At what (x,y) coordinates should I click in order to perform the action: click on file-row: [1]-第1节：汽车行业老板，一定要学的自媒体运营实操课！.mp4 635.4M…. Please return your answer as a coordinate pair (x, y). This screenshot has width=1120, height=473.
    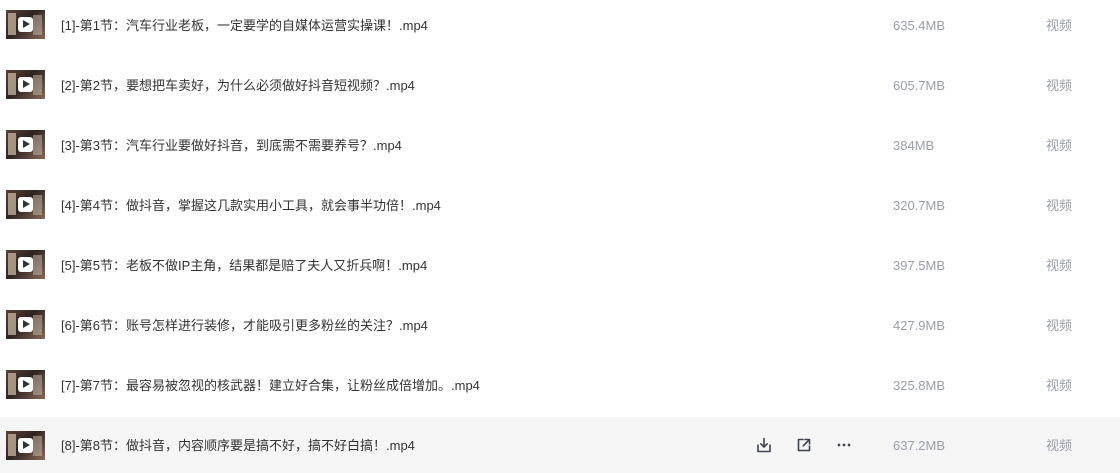
    Looking at the image, I should click on (560, 30).